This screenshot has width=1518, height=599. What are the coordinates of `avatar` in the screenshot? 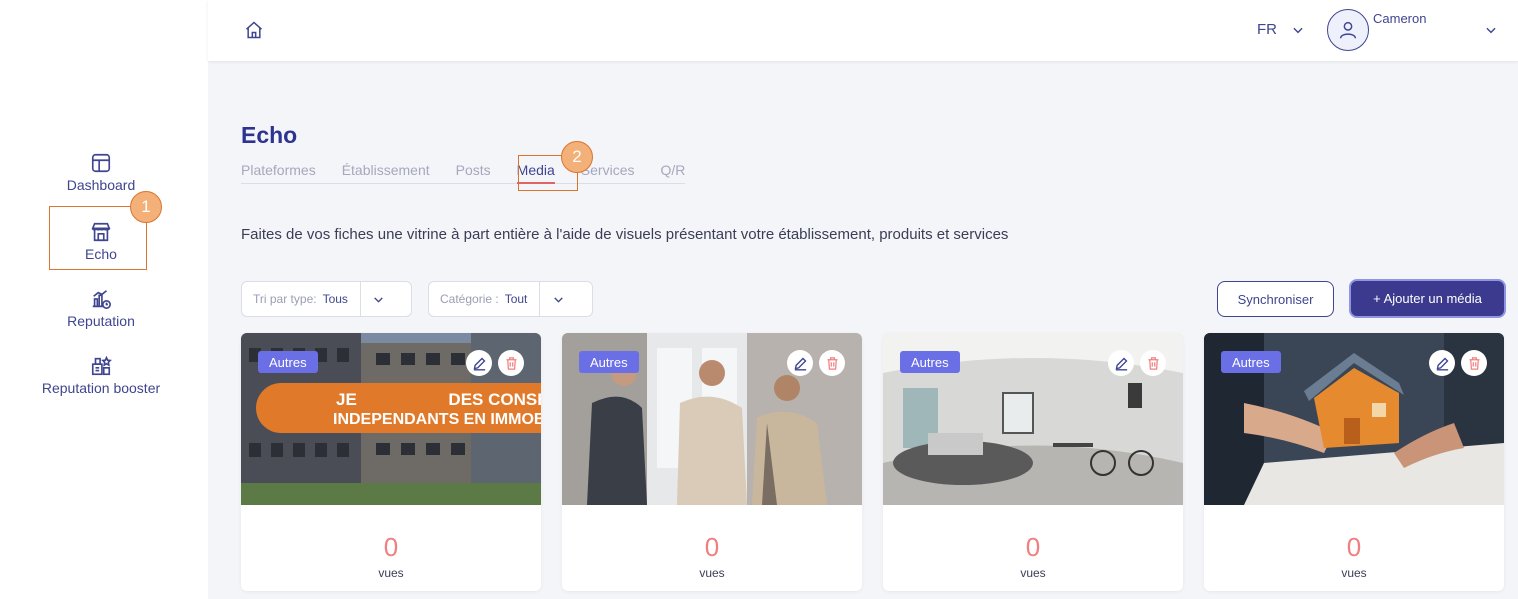 It's located at (1348, 30).